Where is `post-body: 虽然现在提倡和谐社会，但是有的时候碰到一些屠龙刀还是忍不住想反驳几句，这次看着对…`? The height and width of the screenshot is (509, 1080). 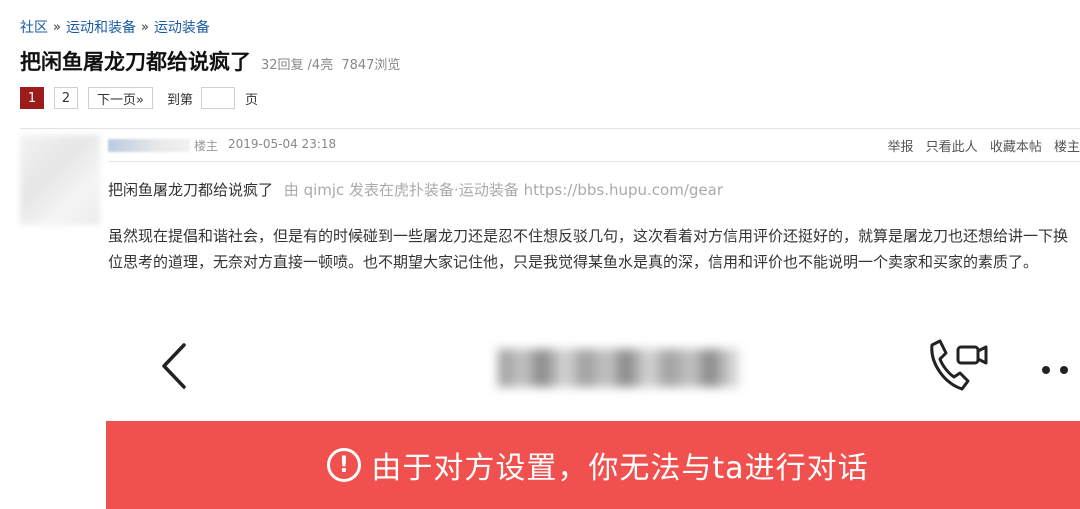
post-body: 虽然现在提倡和谐社会，但是有的时候碰到一些屠龙刀还是忍不住想反驳几句，这次看着对… is located at coordinates (588, 249).